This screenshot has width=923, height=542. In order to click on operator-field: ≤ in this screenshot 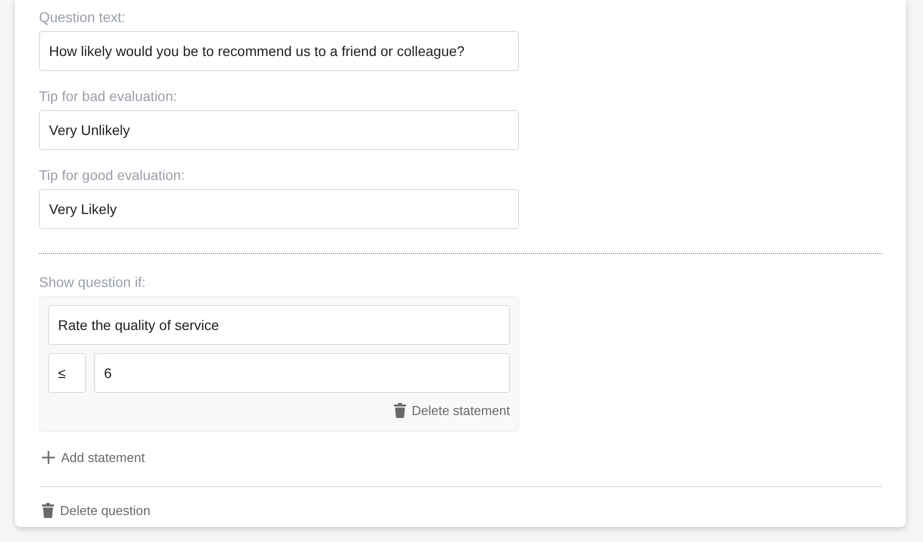, I will do `click(67, 373)`.